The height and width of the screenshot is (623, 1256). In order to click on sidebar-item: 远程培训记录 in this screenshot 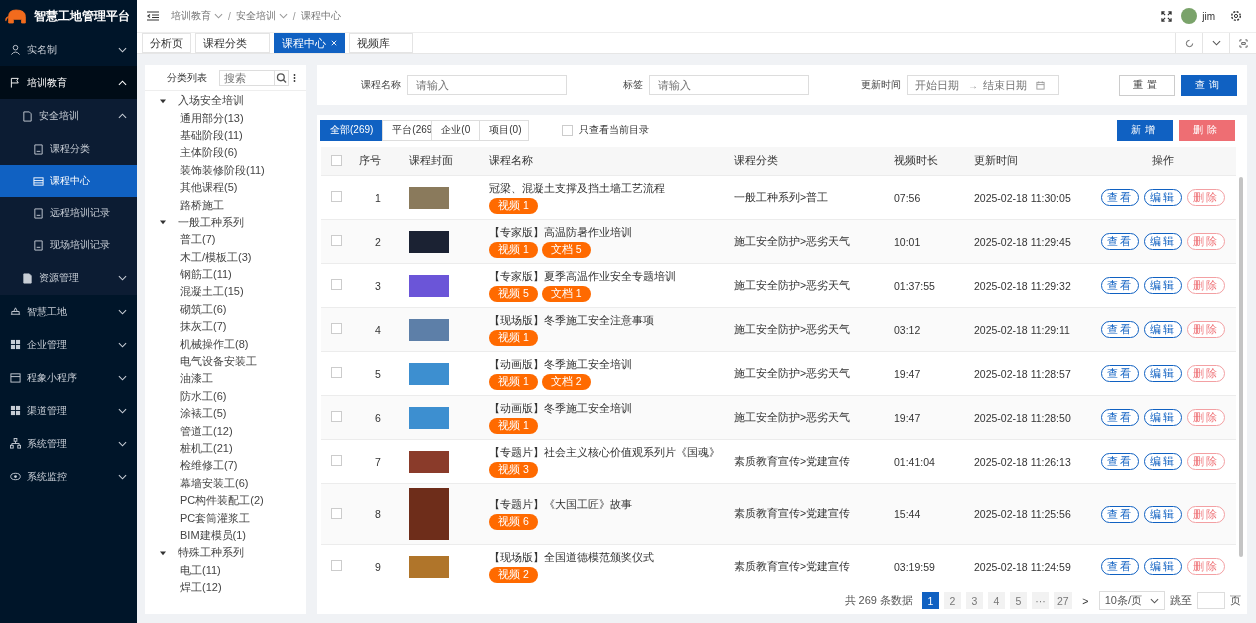, I will do `click(68, 213)`.